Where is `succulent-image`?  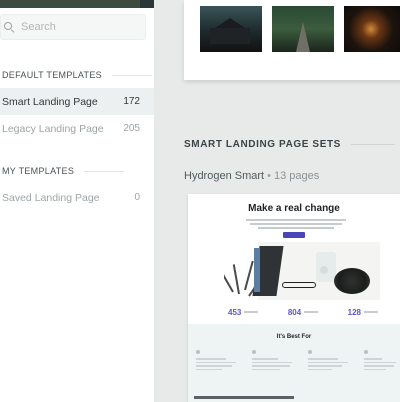 succulent-image is located at coordinates (352, 281).